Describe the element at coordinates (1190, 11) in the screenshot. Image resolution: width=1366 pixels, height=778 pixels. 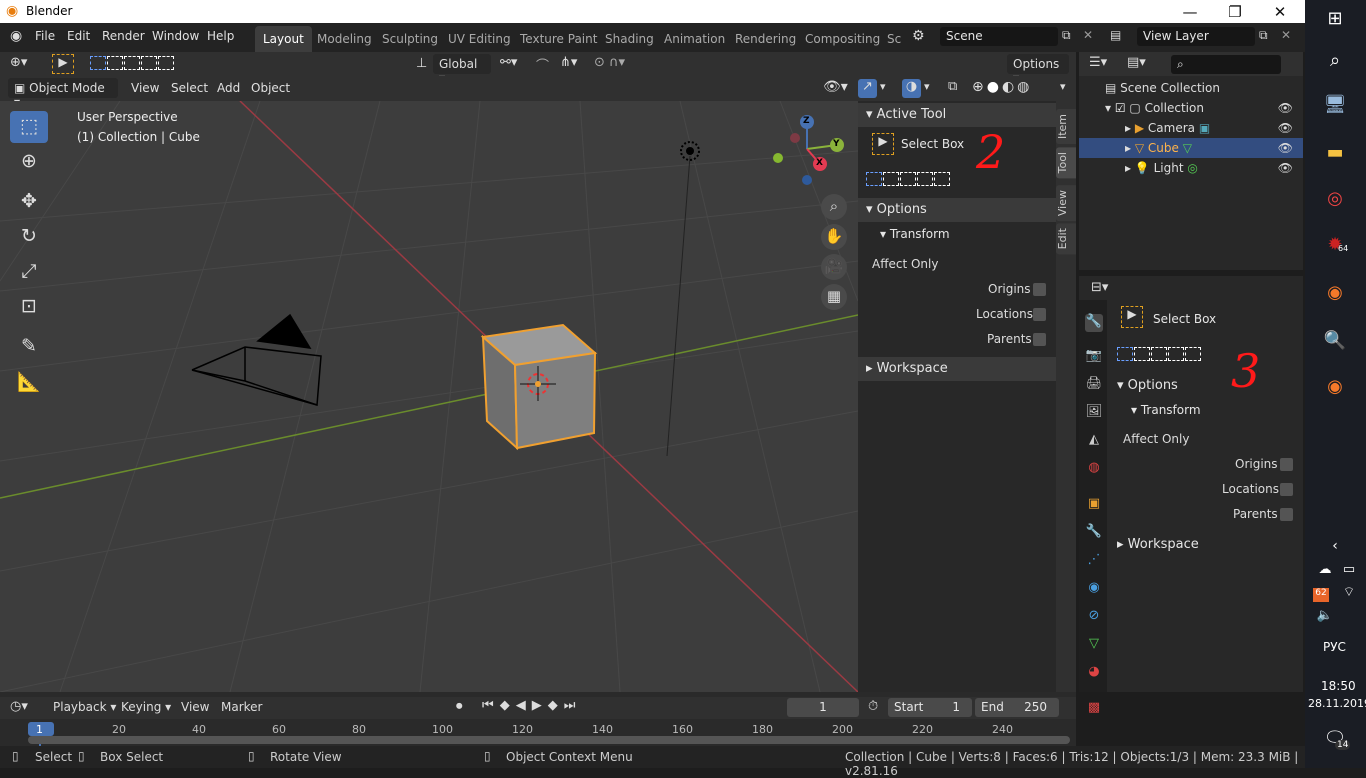
I see `minimize-button: —` at that location.